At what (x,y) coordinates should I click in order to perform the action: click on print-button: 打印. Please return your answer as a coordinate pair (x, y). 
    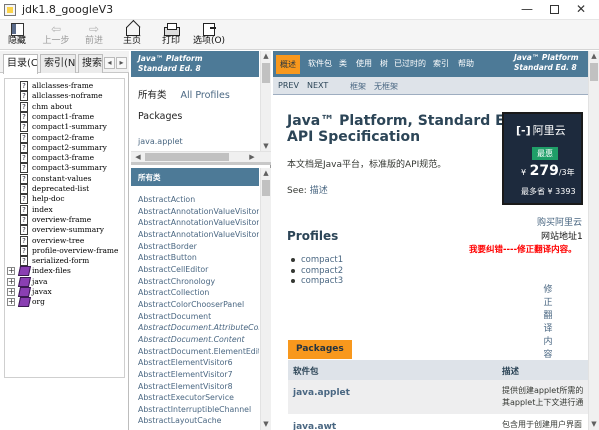
    Looking at the image, I should click on (171, 35).